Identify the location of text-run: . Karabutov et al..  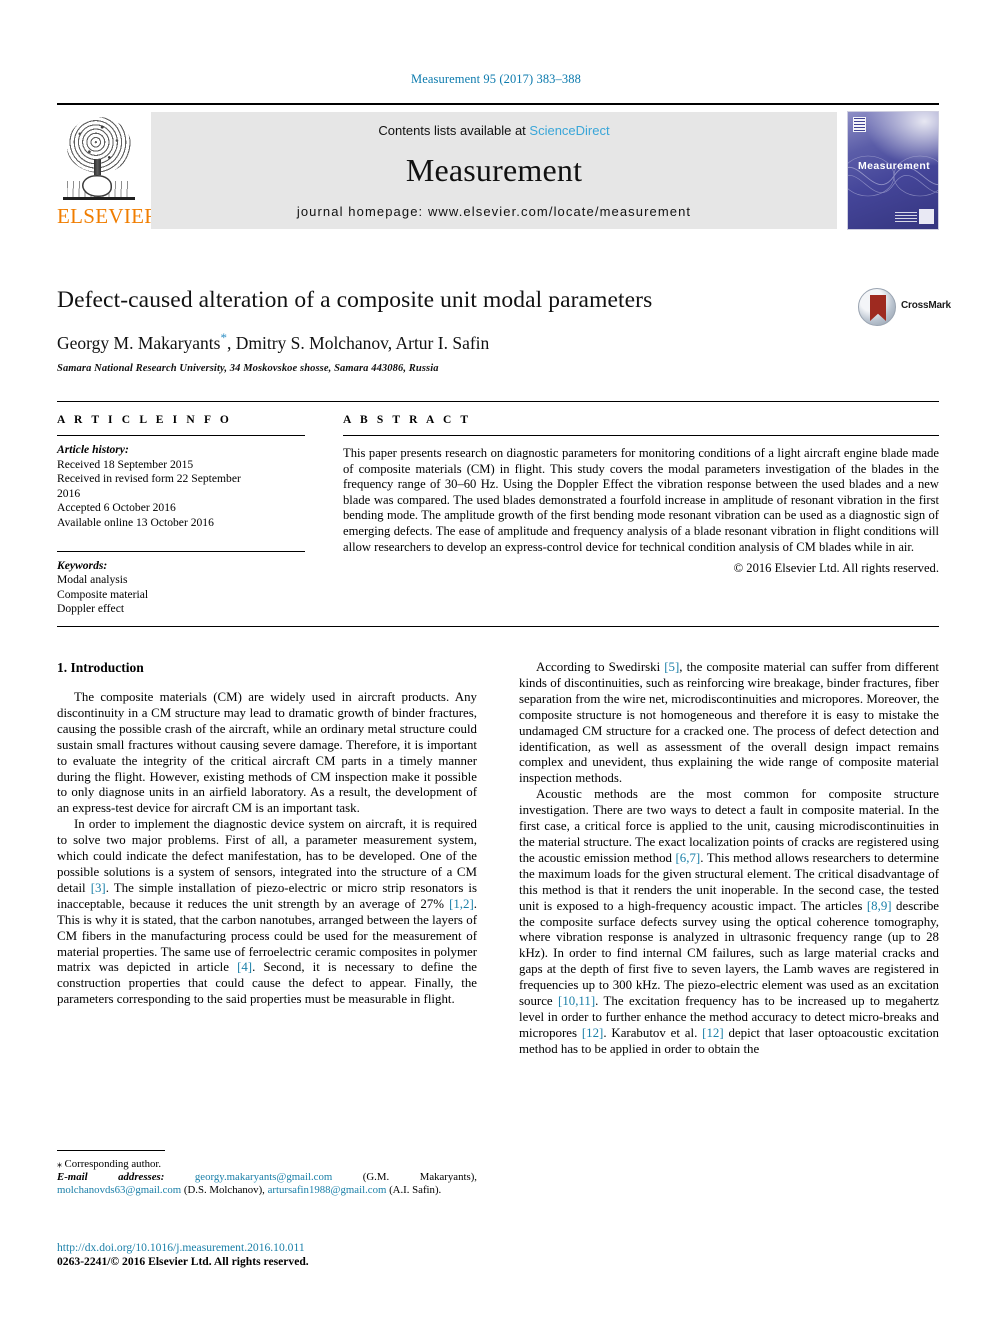
(653, 1032).